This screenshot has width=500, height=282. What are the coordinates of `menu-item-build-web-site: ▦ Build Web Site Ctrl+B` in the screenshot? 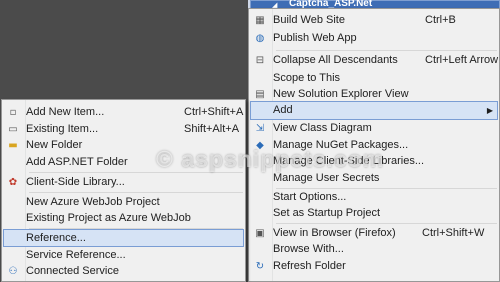 It's located at (374, 21).